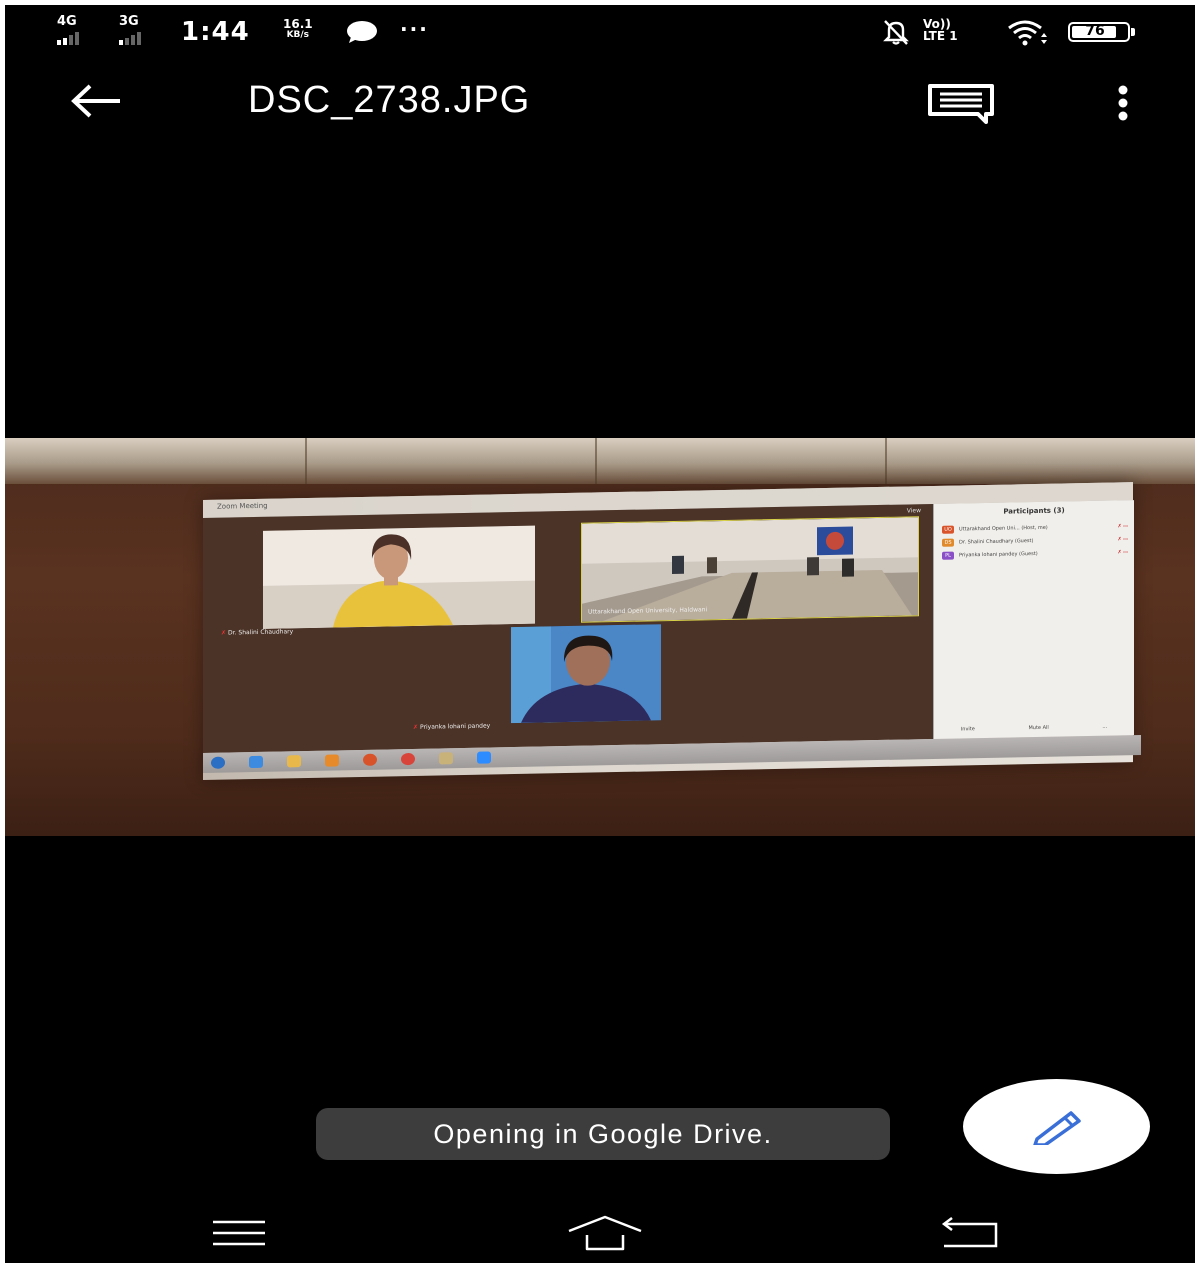 This screenshot has width=1199, height=1268. I want to click on network-speed-unit: KB/s, so click(298, 35).